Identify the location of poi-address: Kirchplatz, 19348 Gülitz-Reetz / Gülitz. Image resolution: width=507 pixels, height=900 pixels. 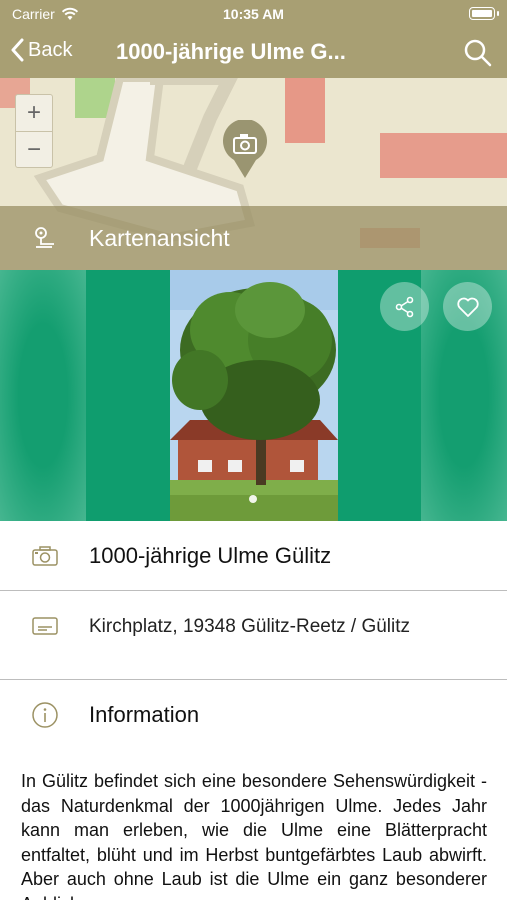
(250, 626).